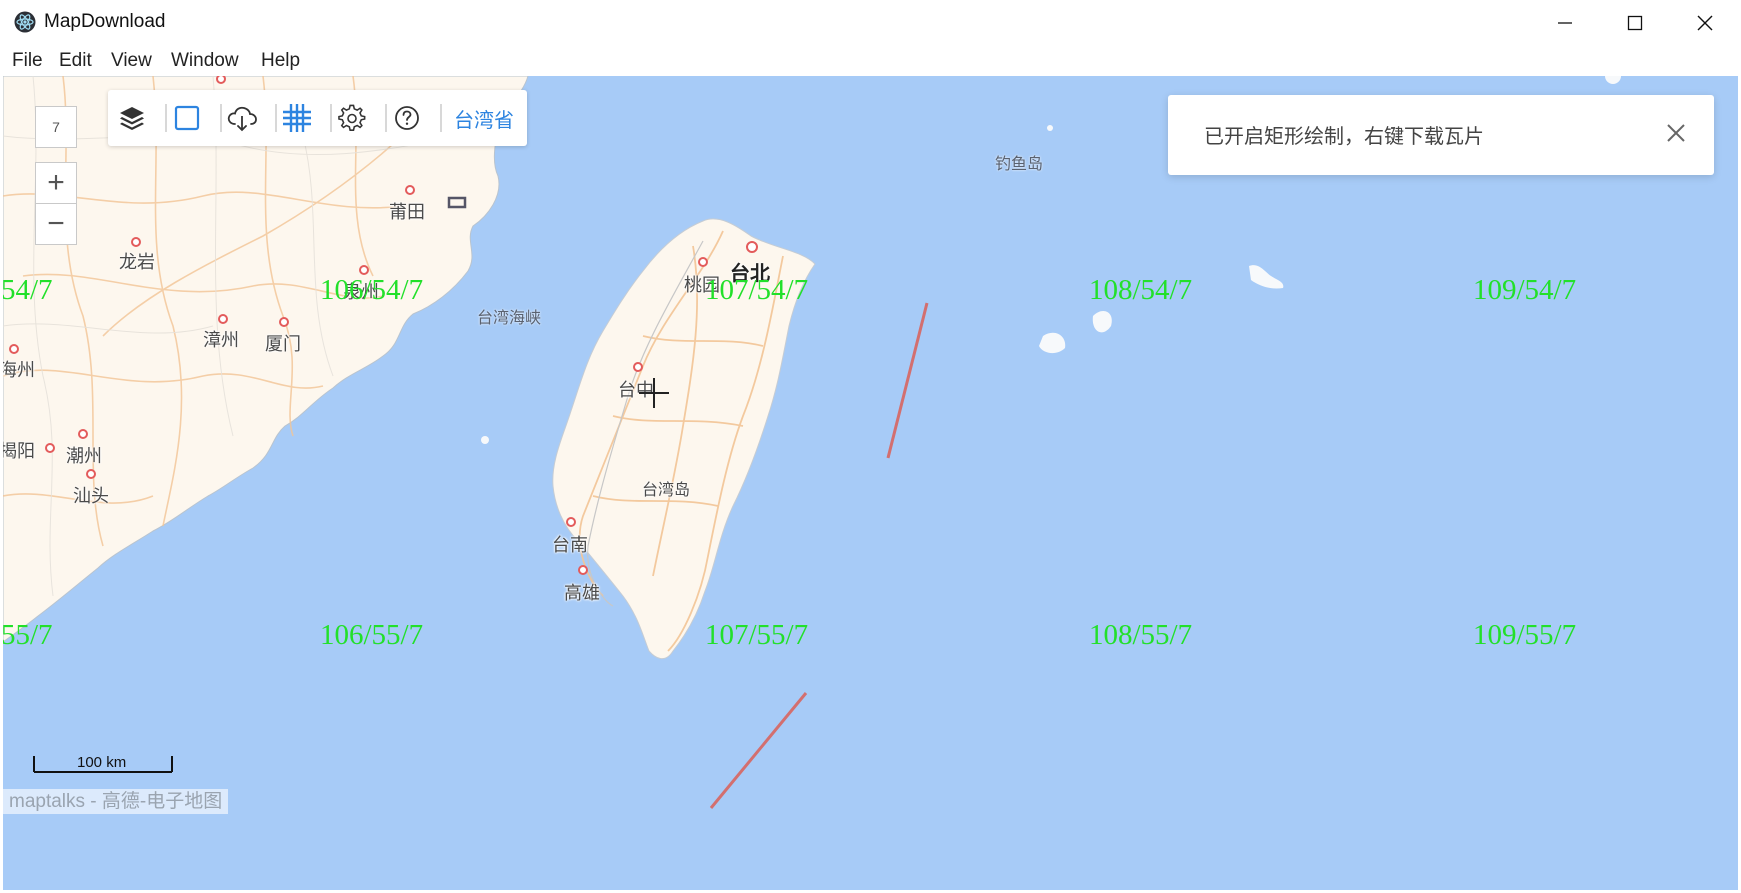  Describe the element at coordinates (870, 61) in the screenshot. I see `menu-bar: File Edit View Window Help` at that location.